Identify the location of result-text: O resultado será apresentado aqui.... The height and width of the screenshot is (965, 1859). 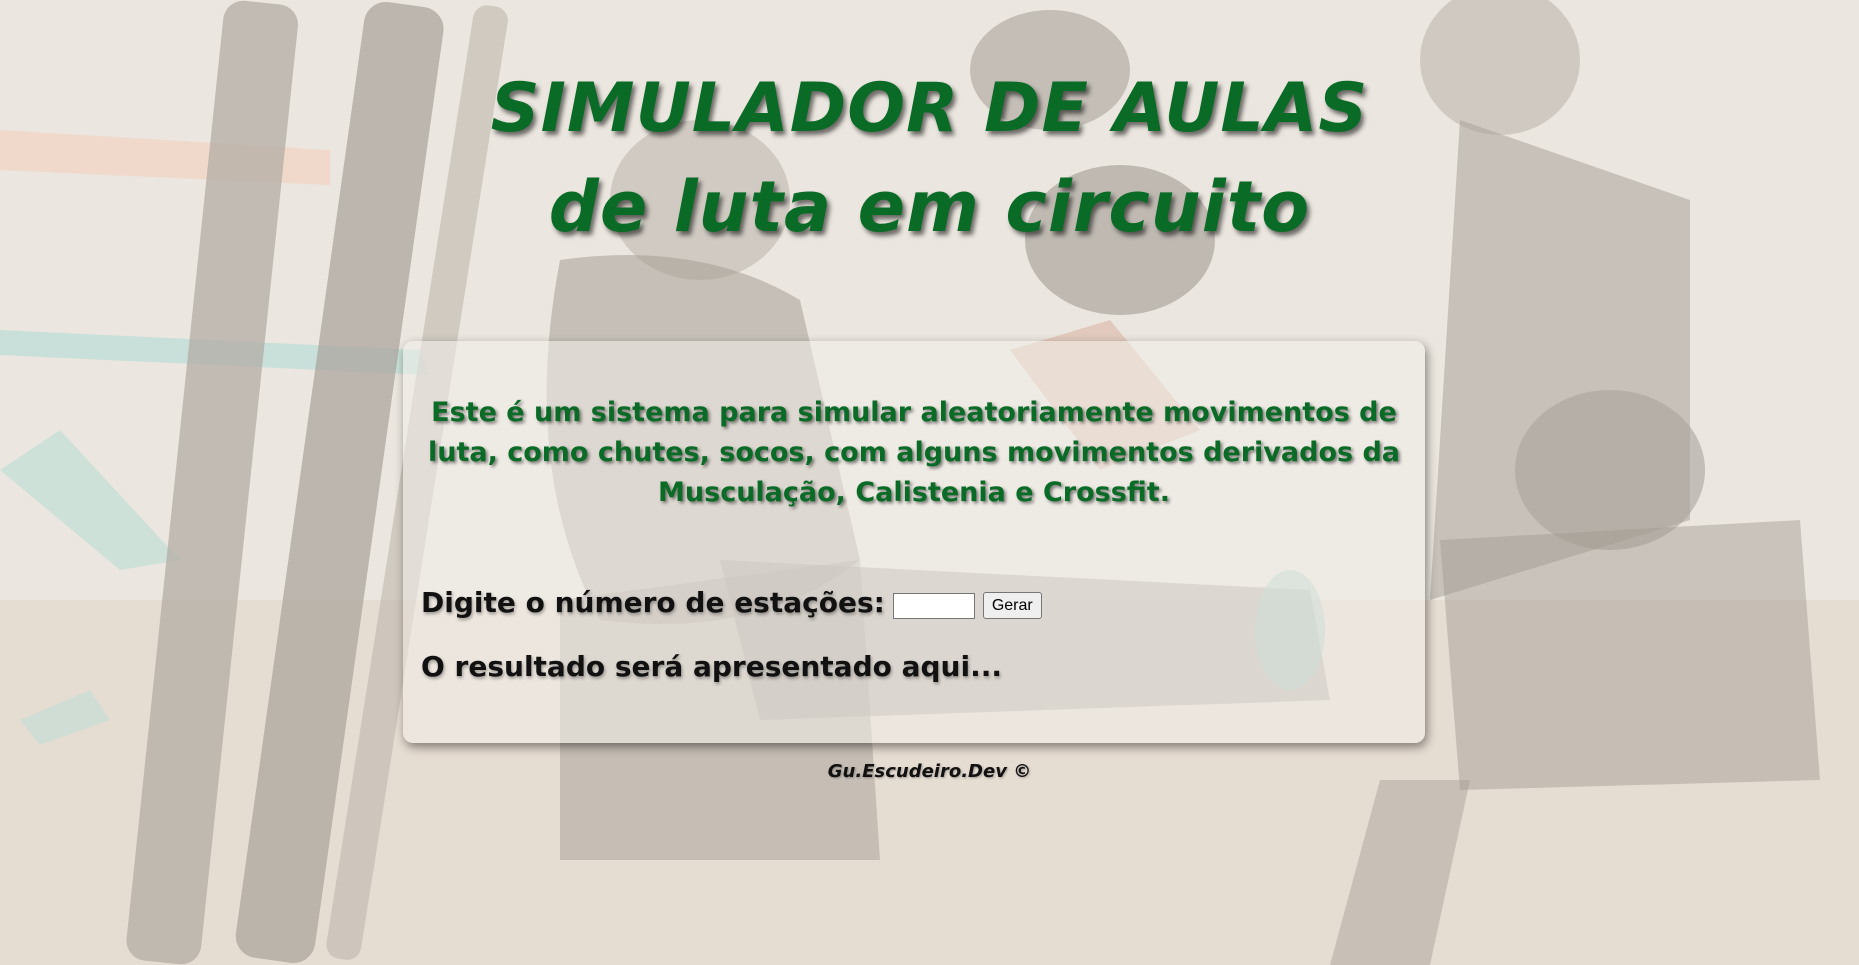
(711, 666).